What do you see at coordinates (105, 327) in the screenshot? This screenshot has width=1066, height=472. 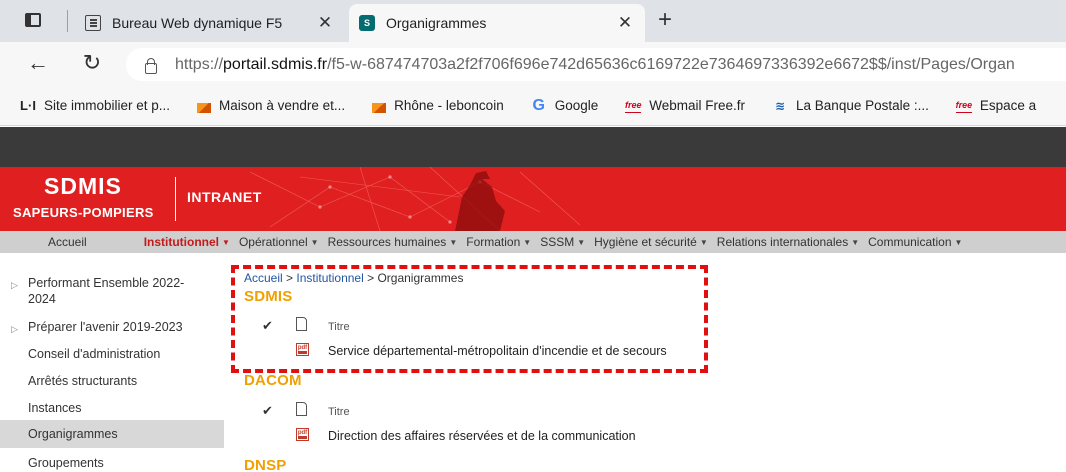 I see `sidebar-item-label: Préparer l'avenir 2019-2023` at bounding box center [105, 327].